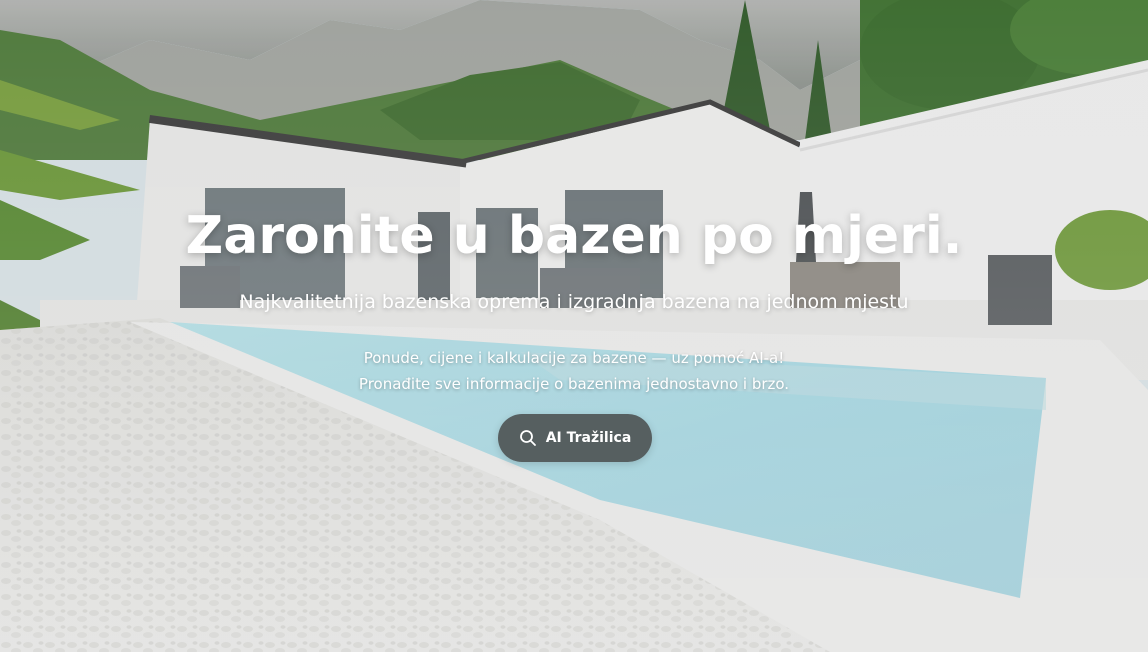  I want to click on ai-search-button-label: AI Tražilica, so click(588, 438).